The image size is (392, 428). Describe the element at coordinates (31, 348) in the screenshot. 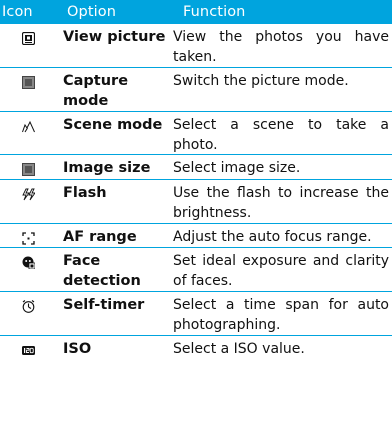

I see `iso-icon` at that location.